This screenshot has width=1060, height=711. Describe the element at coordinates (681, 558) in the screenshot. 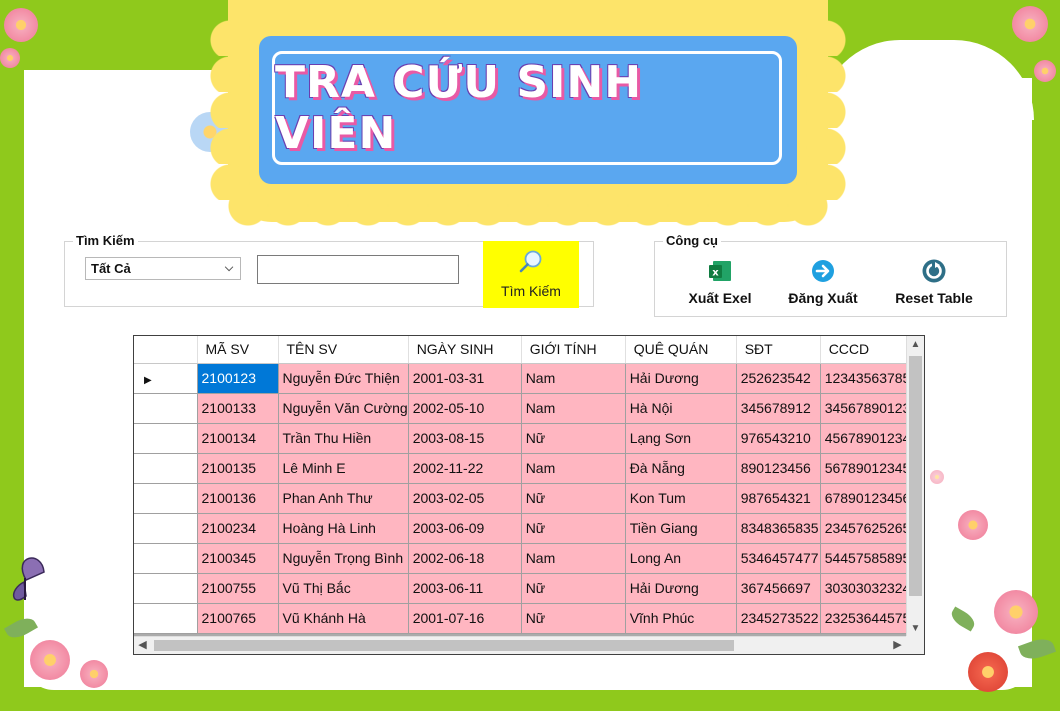

I see `table-cell: Long An` at that location.